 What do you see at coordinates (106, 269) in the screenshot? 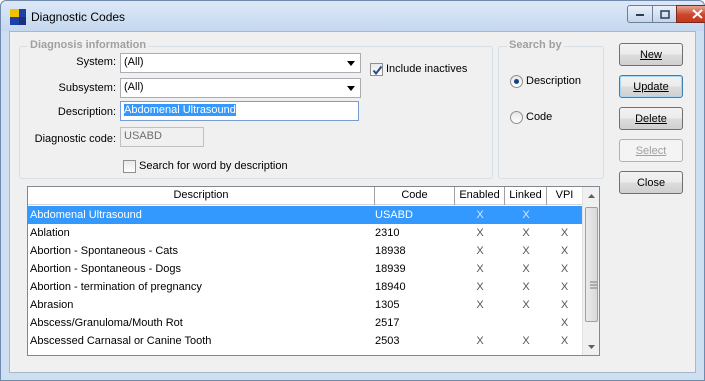
I see `cell-description: Abortion - Spontaneous - Dogs` at bounding box center [106, 269].